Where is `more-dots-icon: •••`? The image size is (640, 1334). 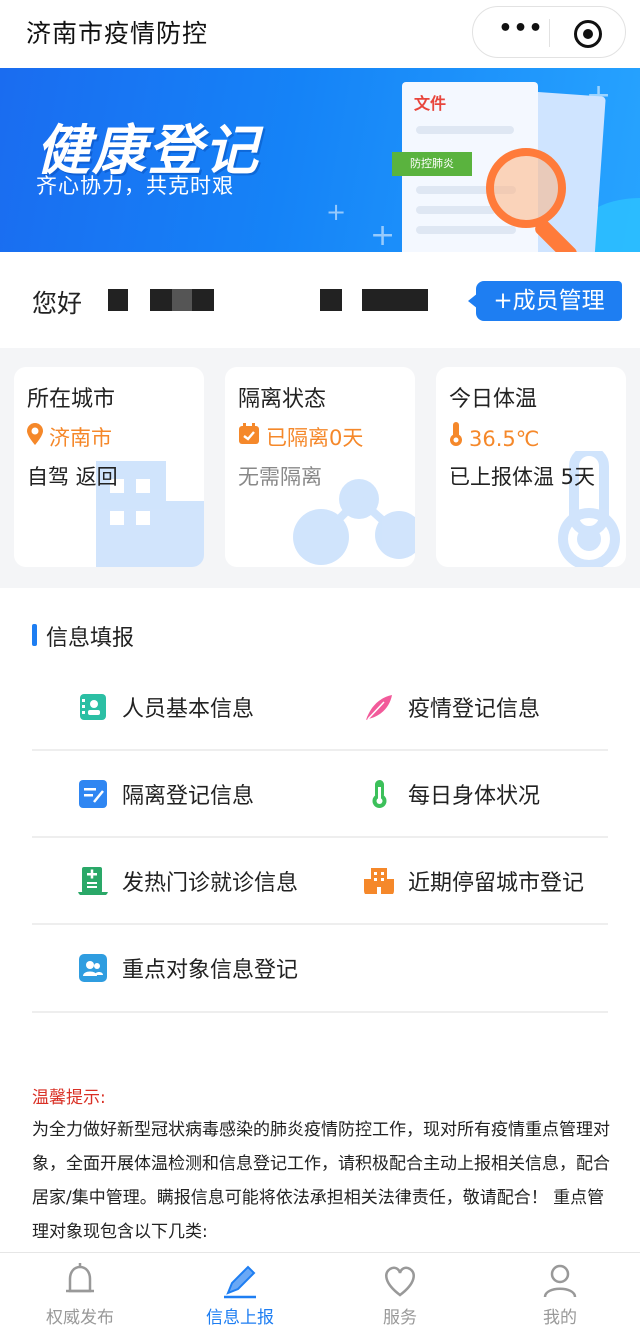
more-dots-icon: ••• is located at coordinates (521, 31).